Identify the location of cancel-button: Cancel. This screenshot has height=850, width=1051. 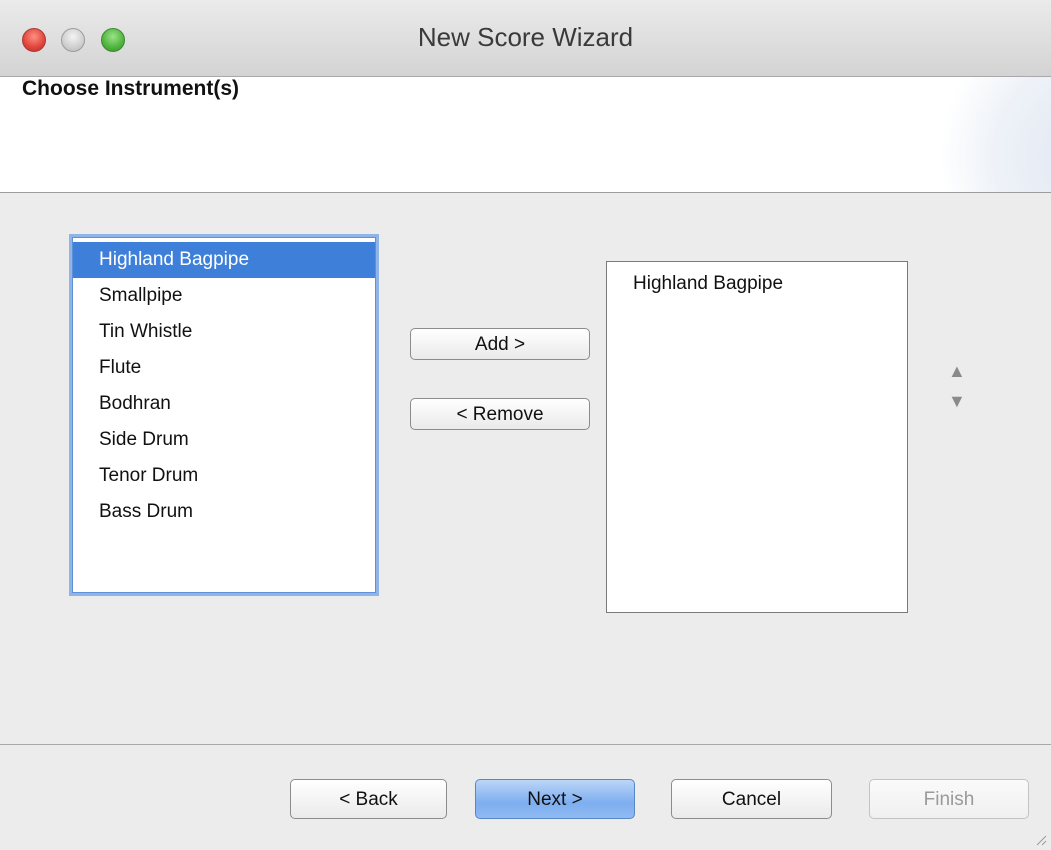
(751, 799).